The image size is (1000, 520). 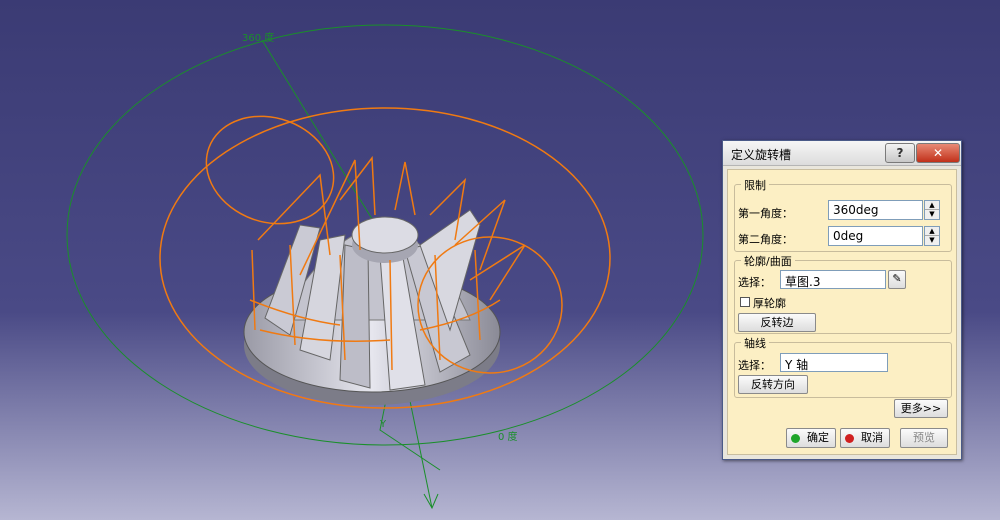 I want to click on second-angle-spinner: ▲ ▼, so click(x=932, y=236).